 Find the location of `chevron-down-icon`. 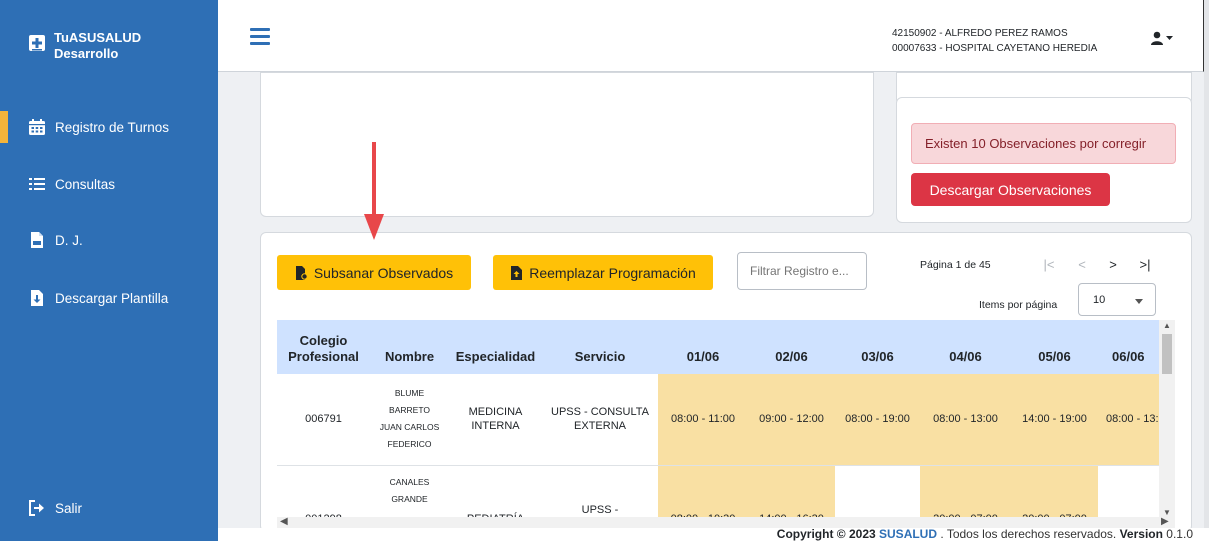

chevron-down-icon is located at coordinates (1169, 37).